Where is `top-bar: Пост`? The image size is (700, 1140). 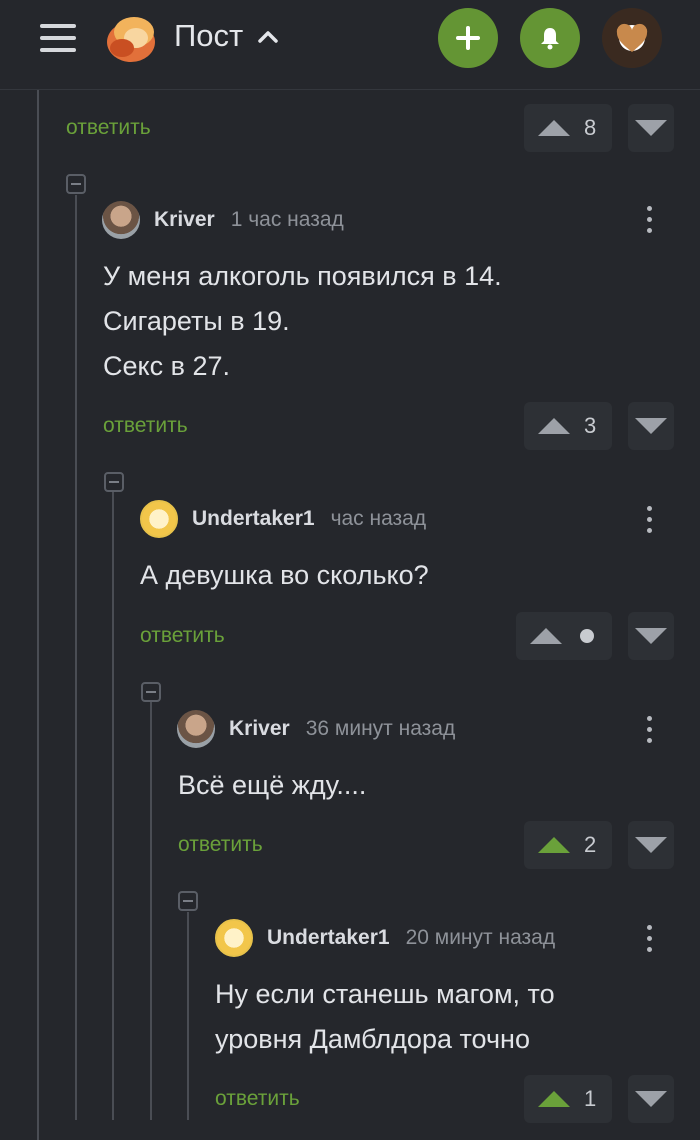
top-bar: Пост is located at coordinates (350, 45).